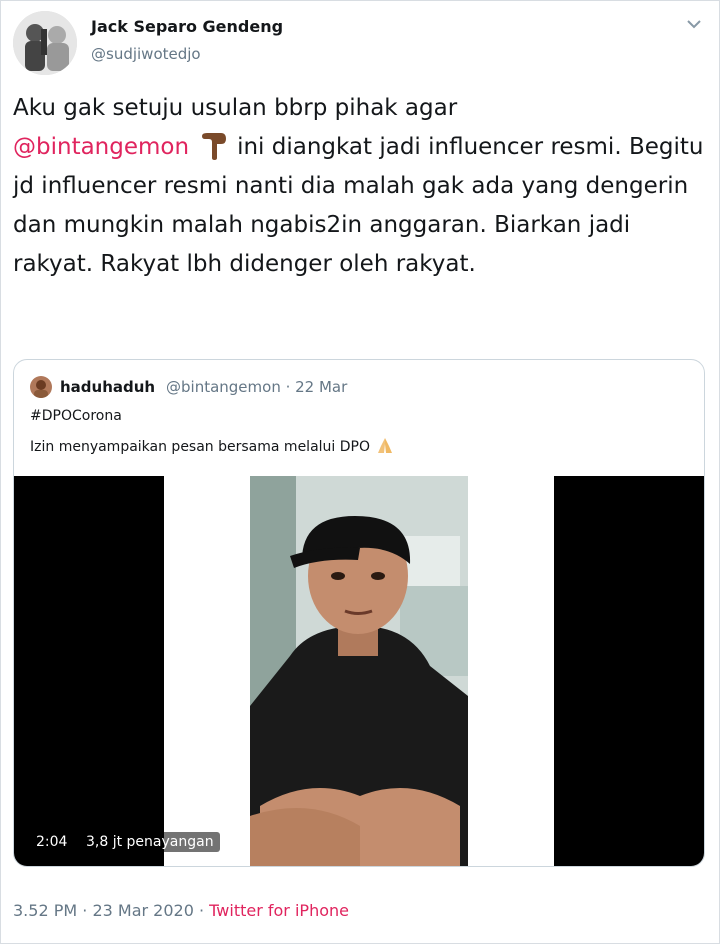 The height and width of the screenshot is (944, 720). What do you see at coordinates (214, 145) in the screenshot?
I see `point-down-emoji-icon` at bounding box center [214, 145].